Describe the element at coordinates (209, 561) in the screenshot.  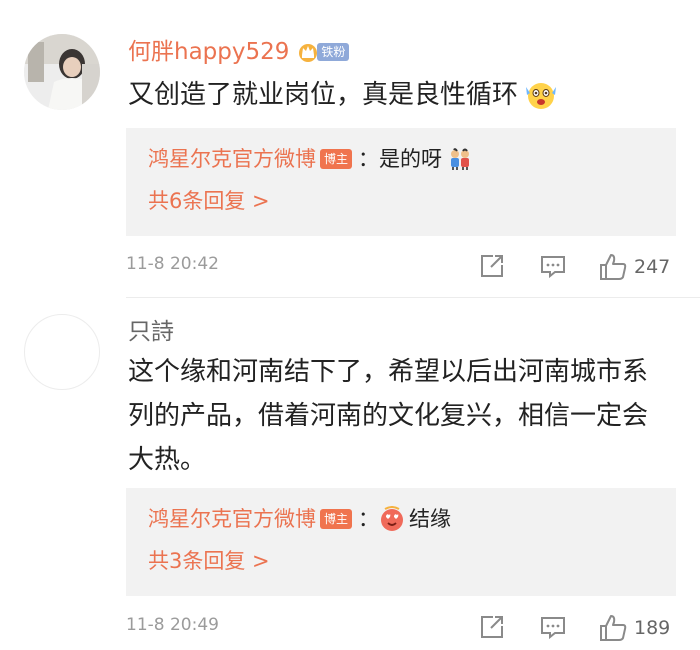
I see `more-replies-link: 共3条回复 >` at that location.